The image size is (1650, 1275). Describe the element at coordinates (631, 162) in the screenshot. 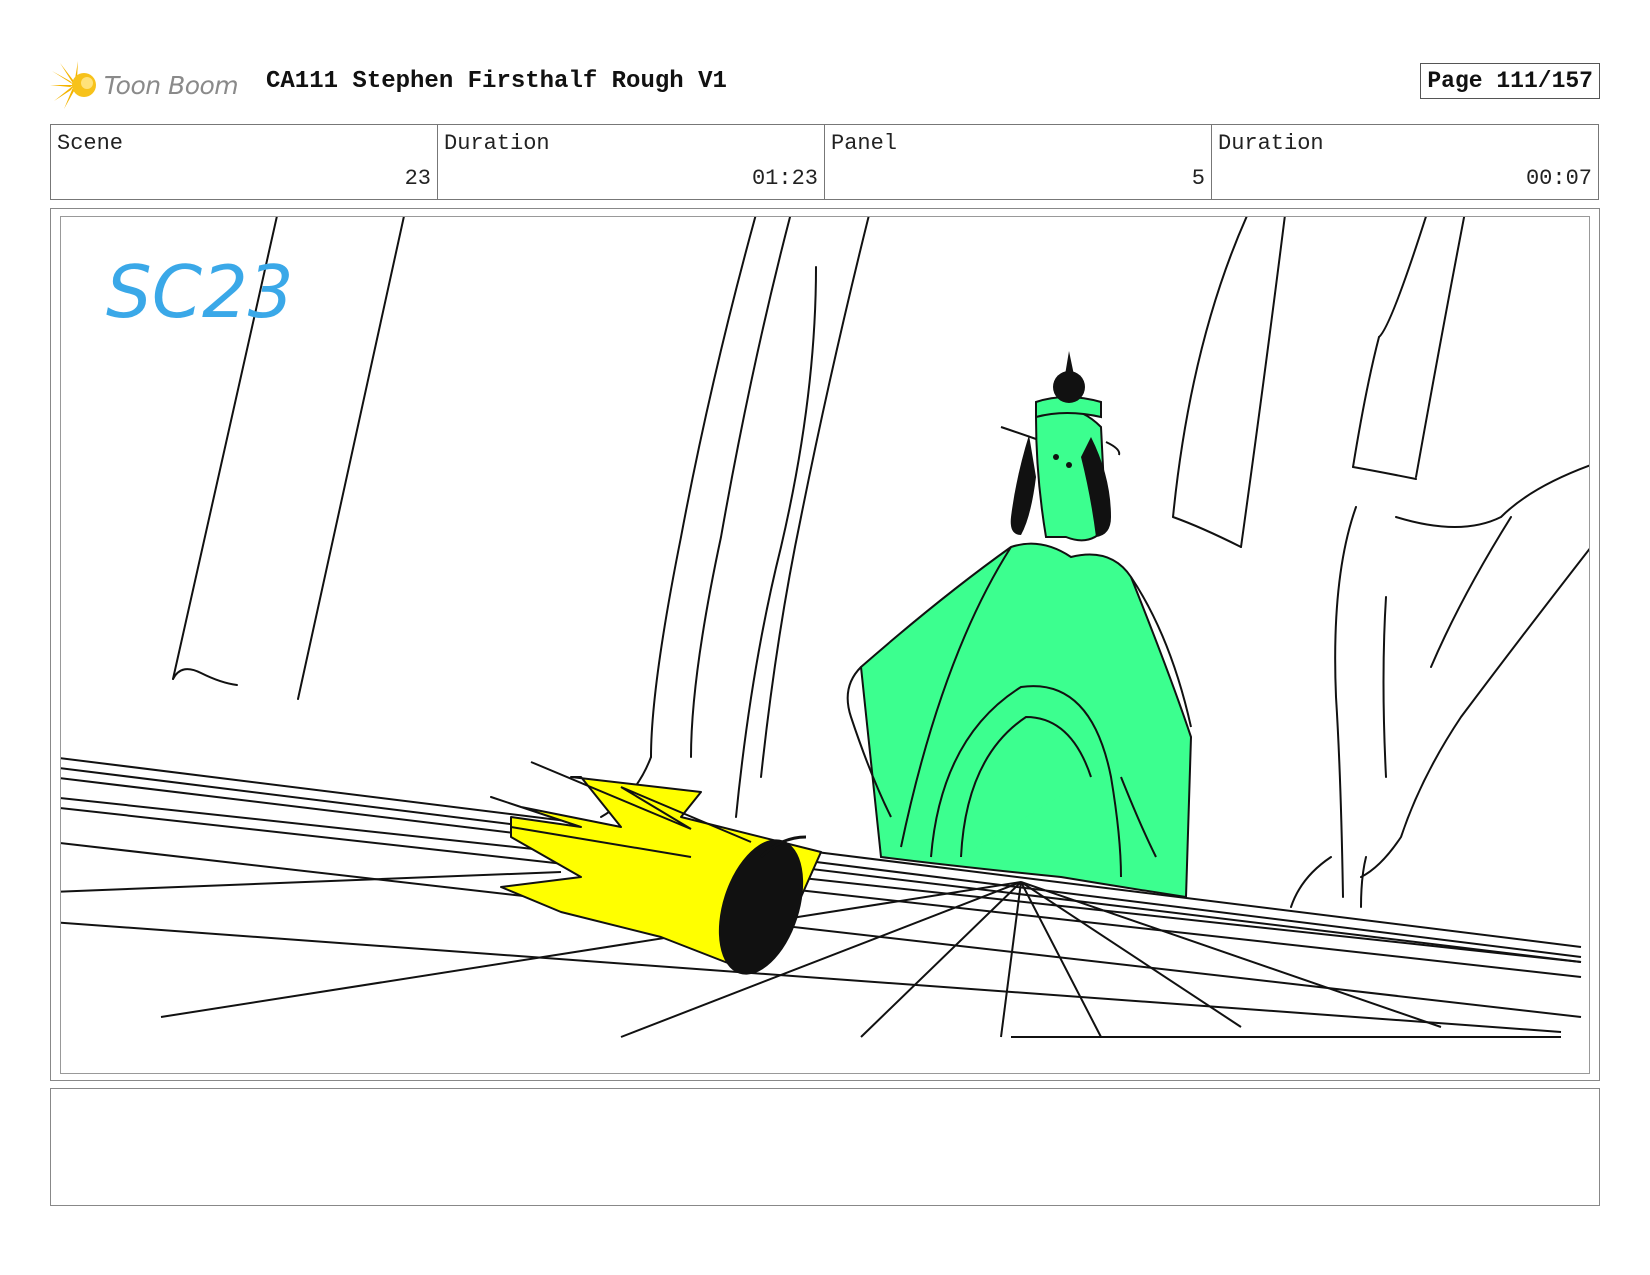

I see `scene-duration-cell: Duration 01:23` at that location.